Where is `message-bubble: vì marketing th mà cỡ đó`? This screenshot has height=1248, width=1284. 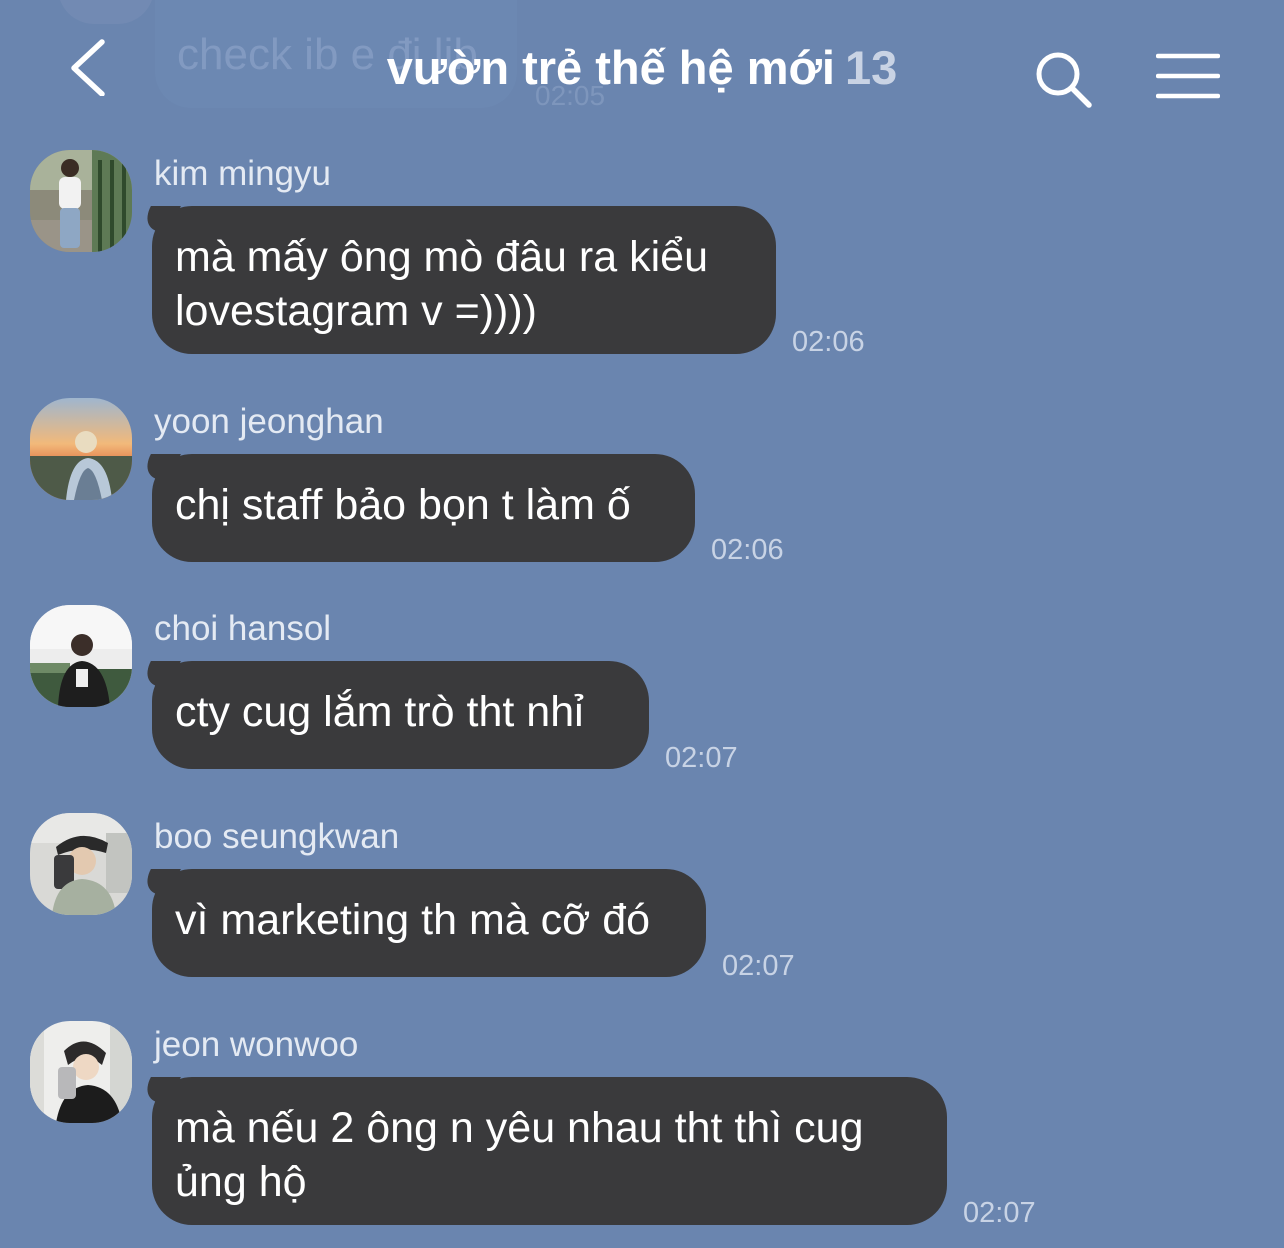 message-bubble: vì marketing th mà cỡ đó is located at coordinates (429, 923).